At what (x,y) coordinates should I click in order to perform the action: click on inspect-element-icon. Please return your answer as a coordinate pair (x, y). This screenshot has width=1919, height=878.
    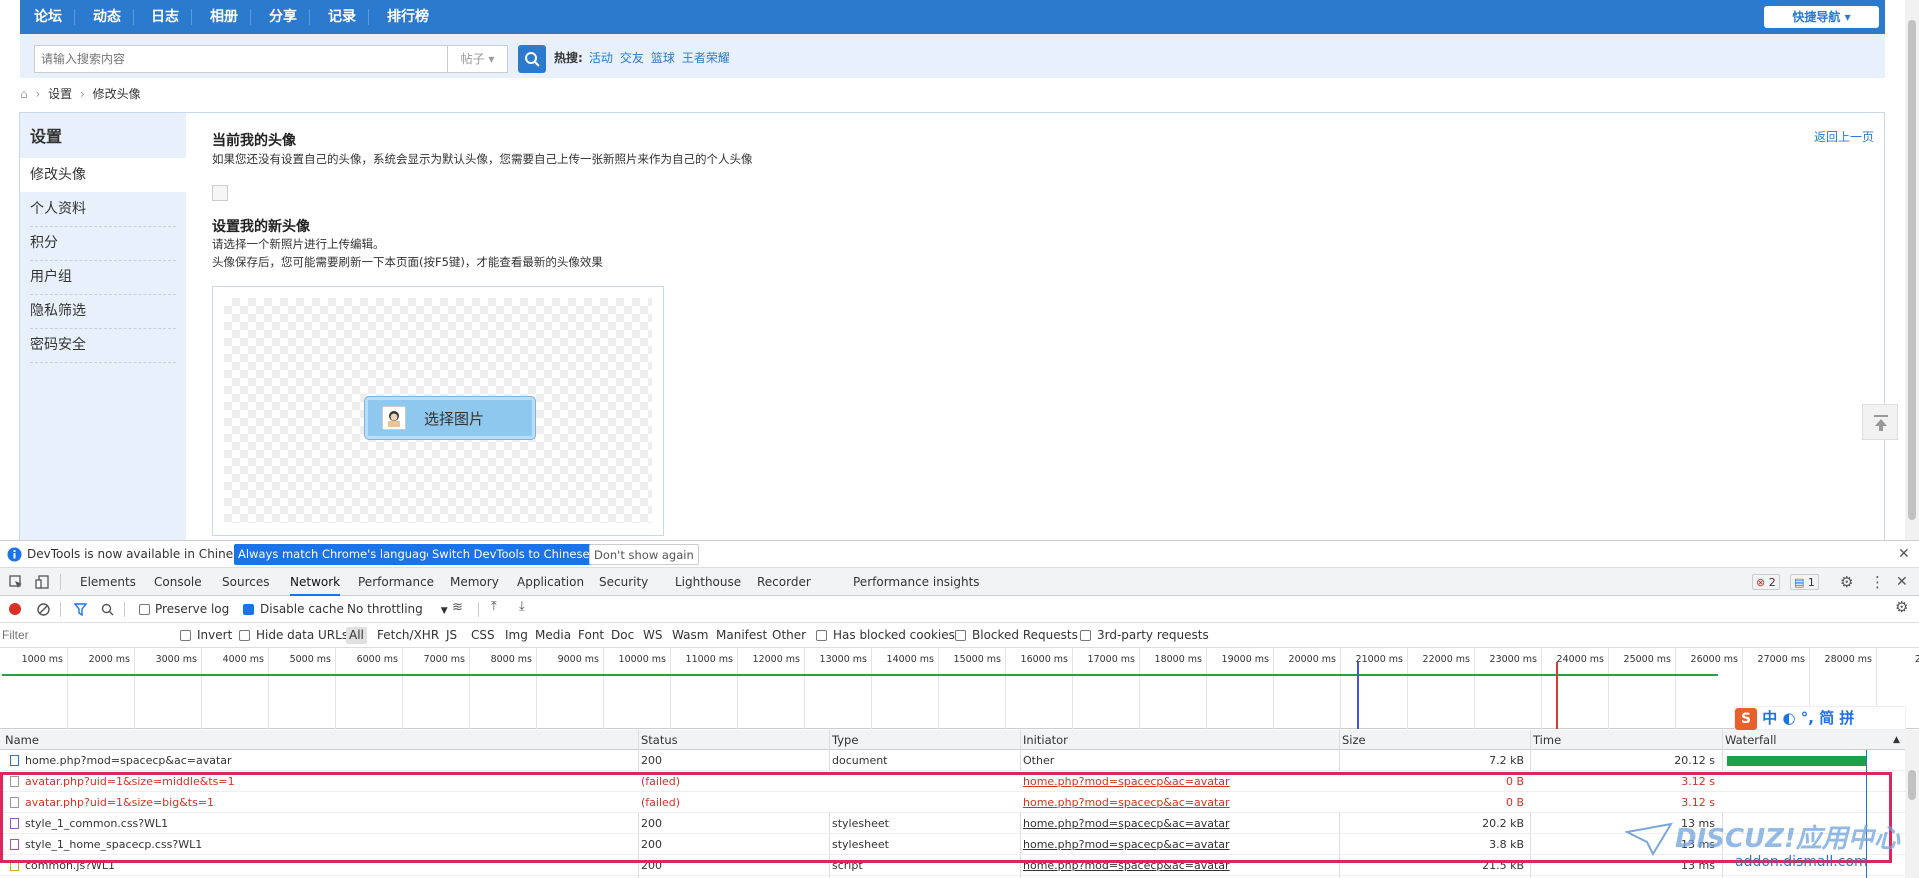
    Looking at the image, I should click on (16, 582).